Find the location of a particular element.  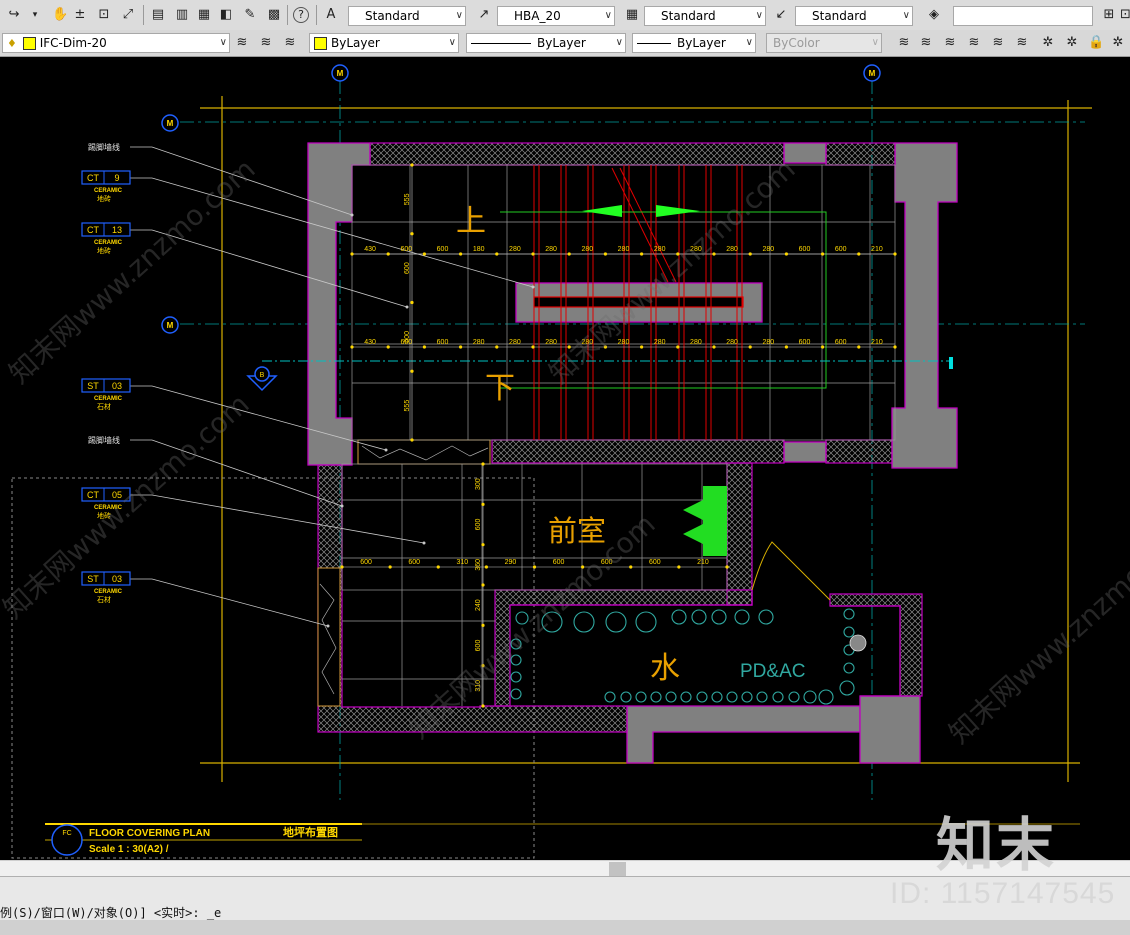

linetype-value: ByLayer is located at coordinates (561, 43).